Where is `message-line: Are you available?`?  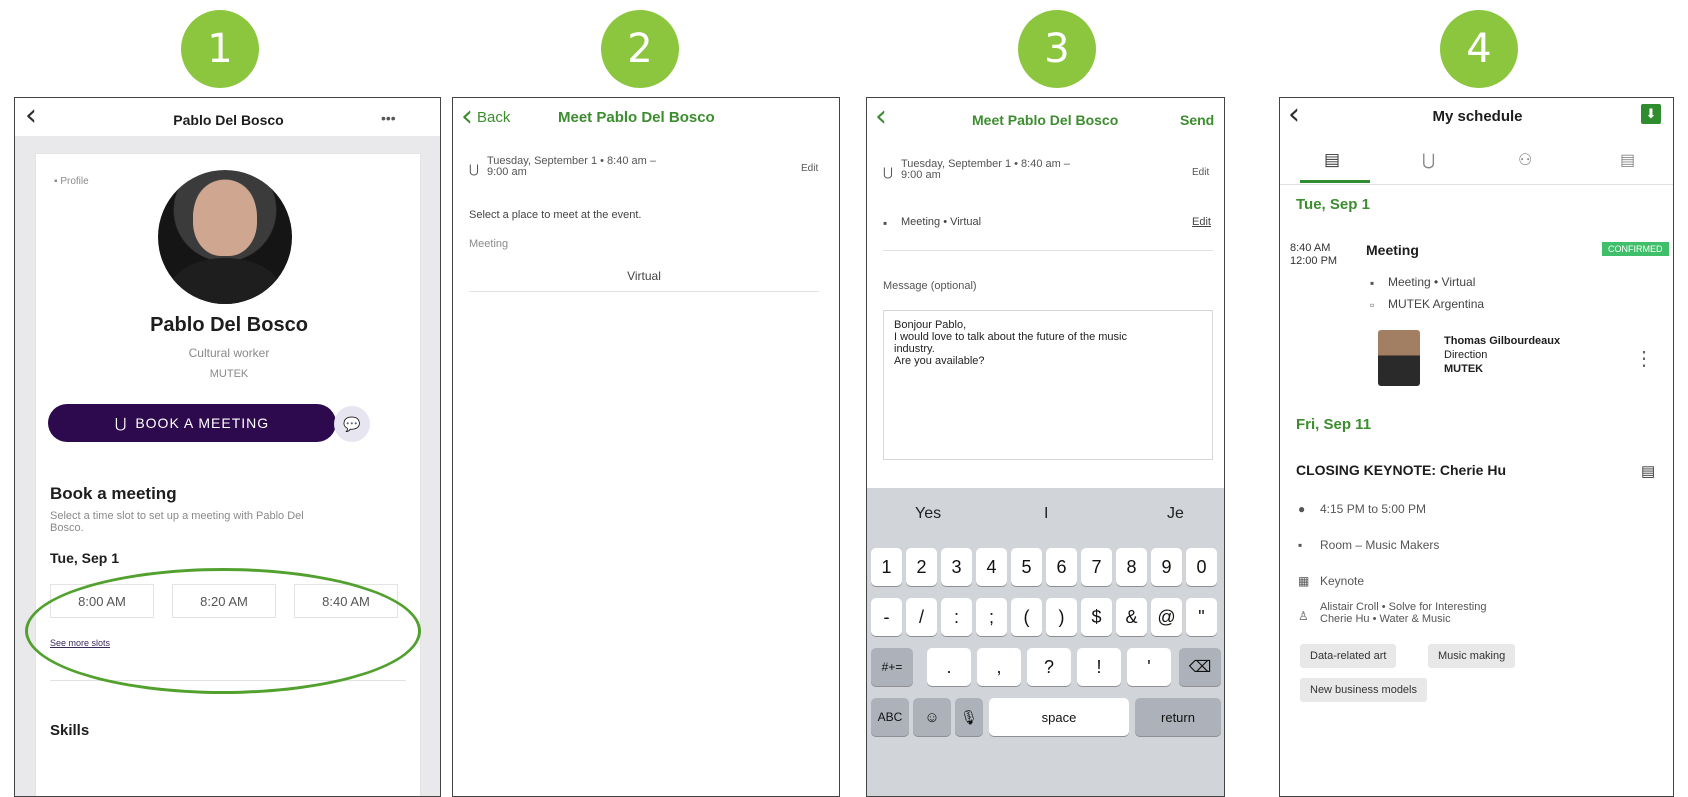 message-line: Are you available? is located at coordinates (939, 361).